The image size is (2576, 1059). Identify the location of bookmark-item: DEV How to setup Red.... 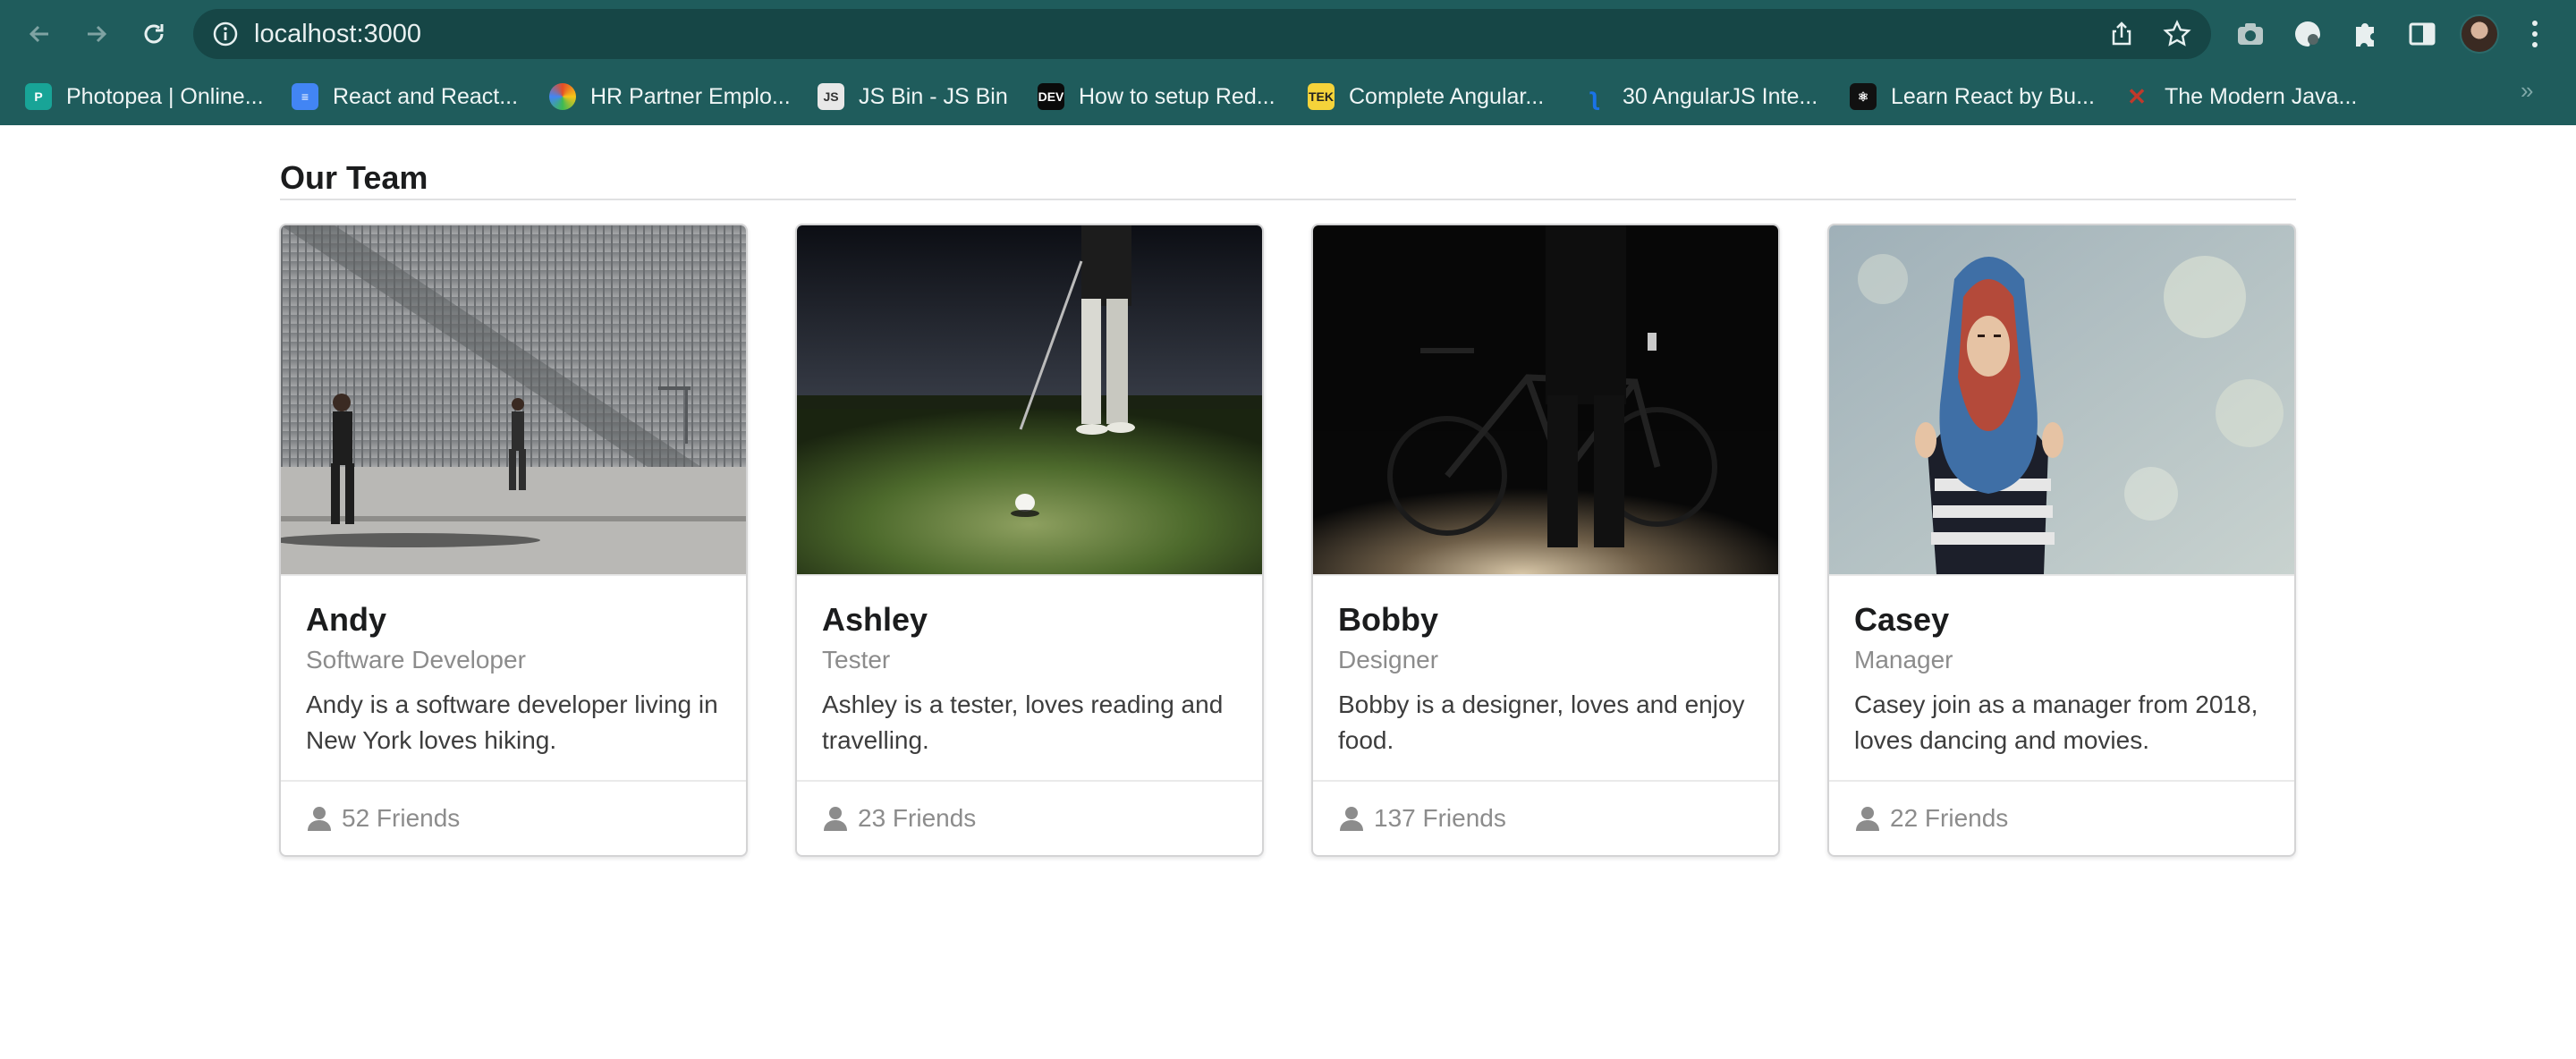
(1156, 96).